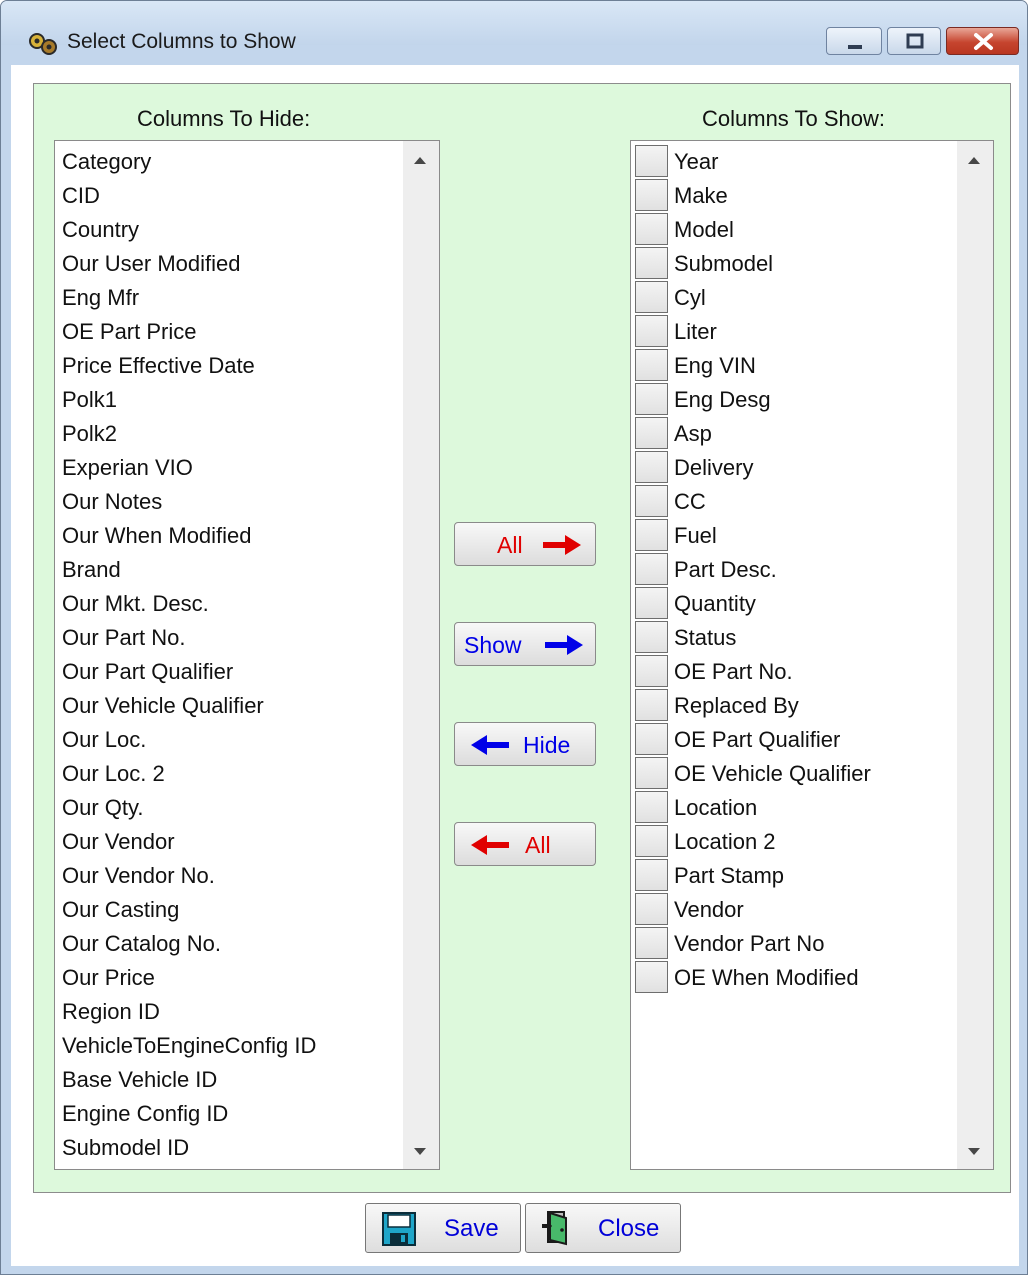 This screenshot has height=1275, width=1028. Describe the element at coordinates (736, 706) in the screenshot. I see `show-item: Replaced By` at that location.